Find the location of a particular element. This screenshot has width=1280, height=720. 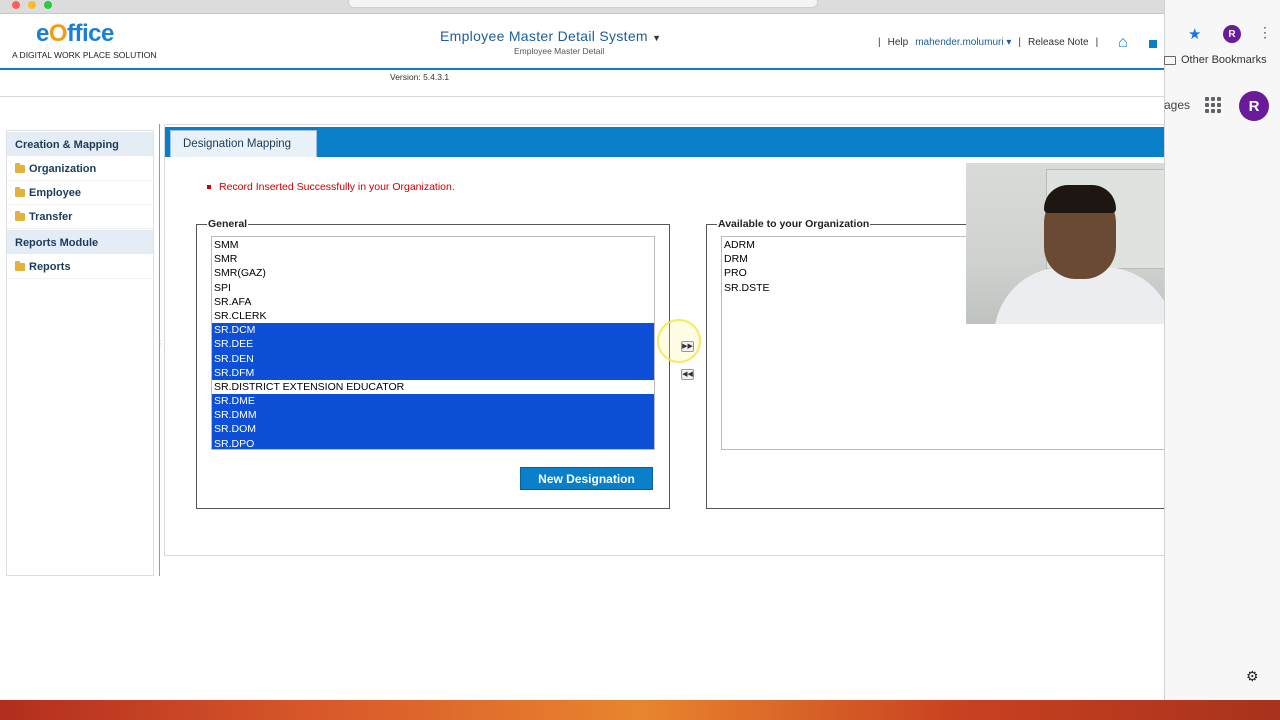

sidebar-section-reports-module: Reports Module is located at coordinates (80, 242).